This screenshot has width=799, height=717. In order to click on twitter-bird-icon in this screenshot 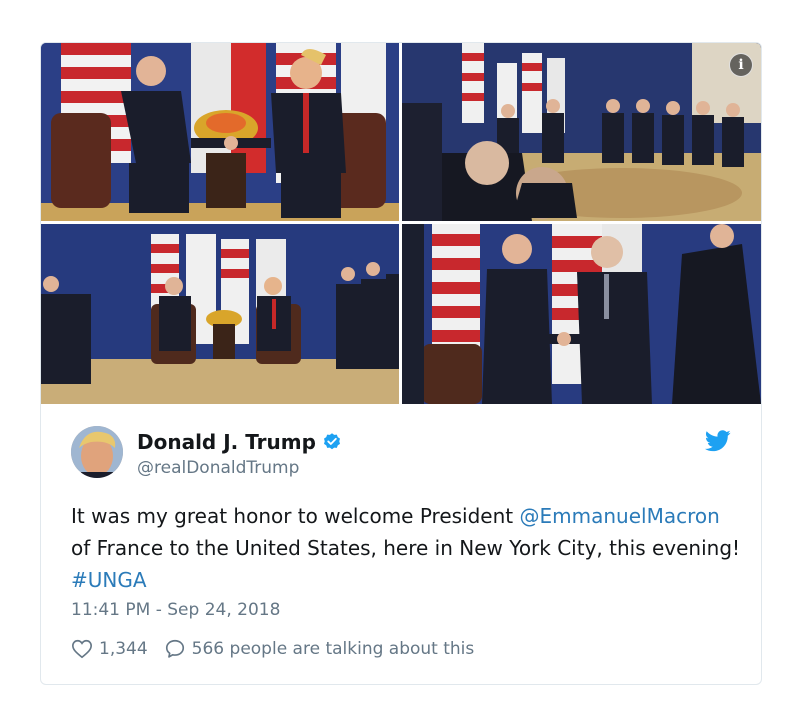, I will do `click(718, 441)`.